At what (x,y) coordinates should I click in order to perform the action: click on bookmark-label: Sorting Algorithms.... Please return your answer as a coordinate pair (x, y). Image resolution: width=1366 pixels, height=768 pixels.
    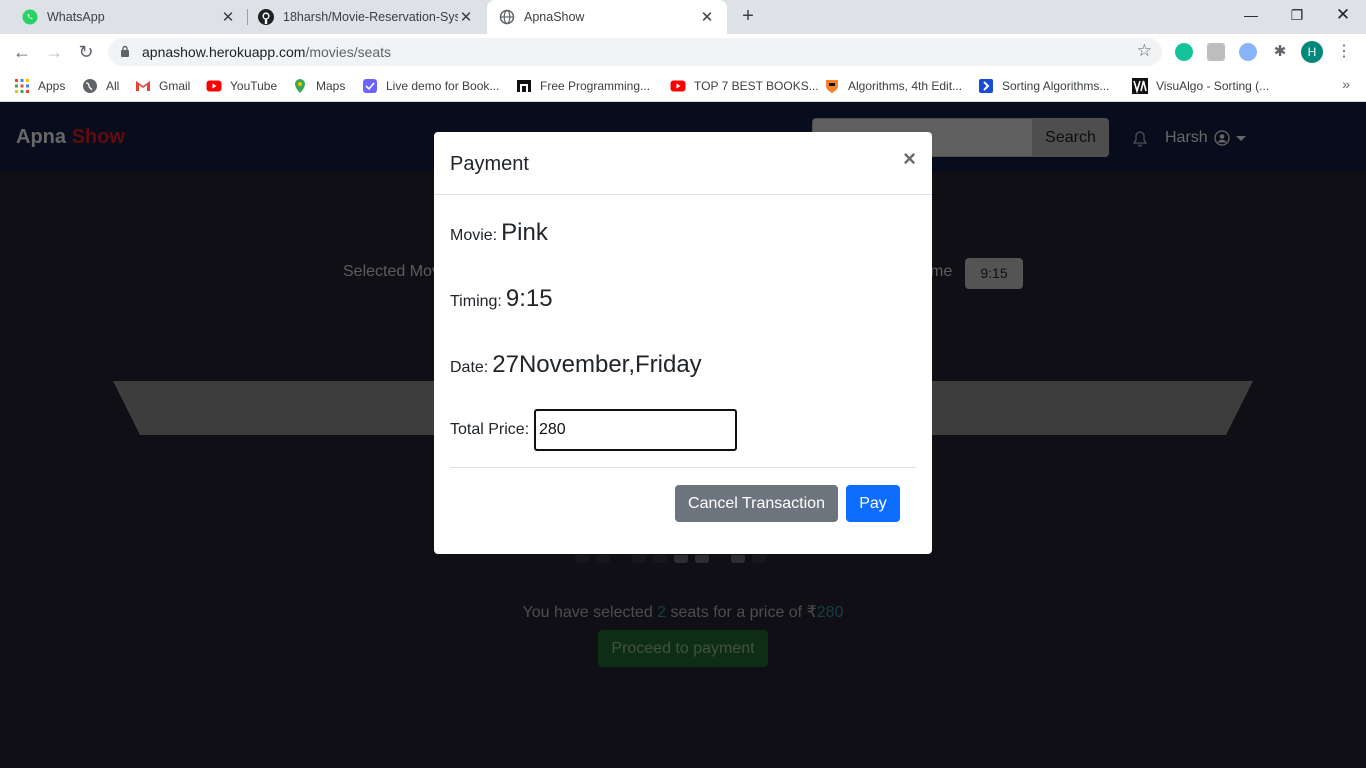
    Looking at the image, I should click on (1056, 86).